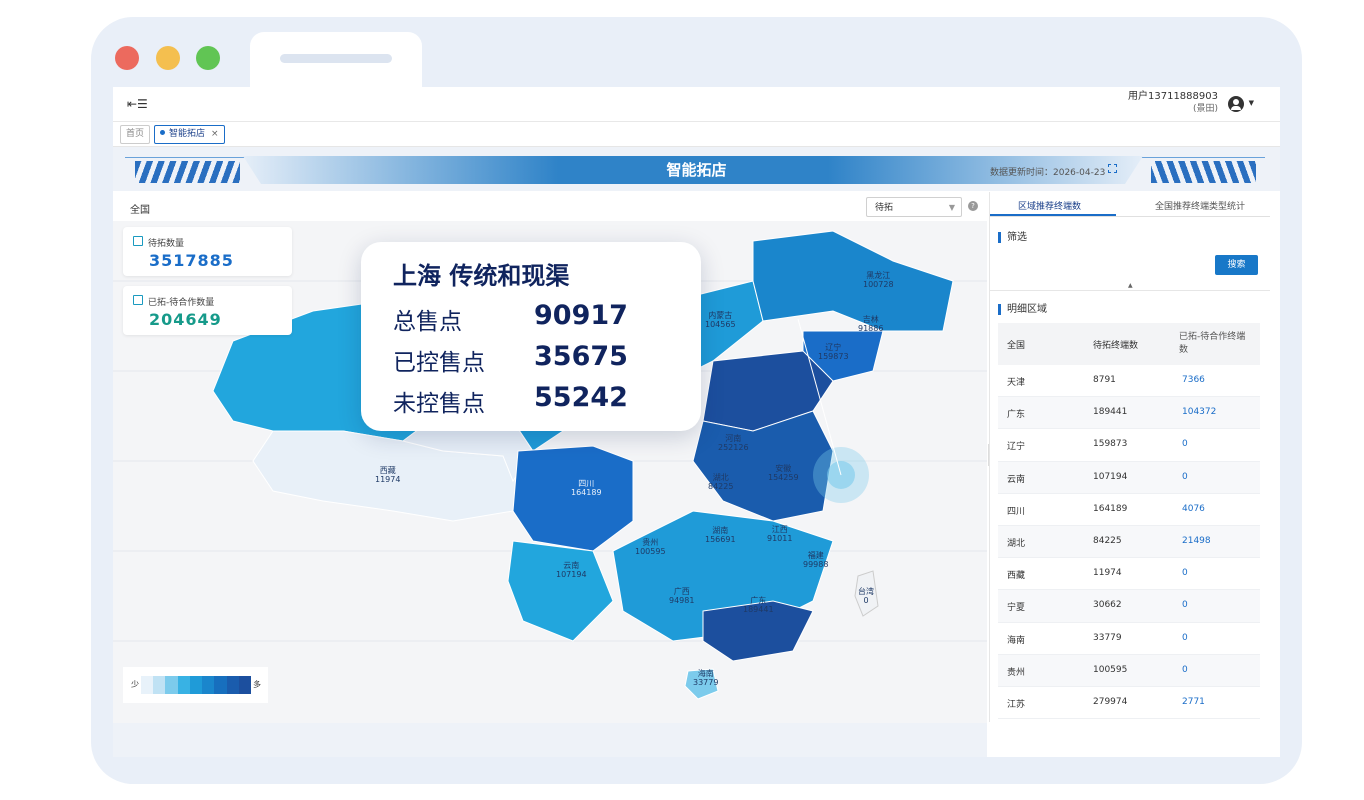 Image resolution: width=1364 pixels, height=800 pixels. Describe the element at coordinates (137, 104) in the screenshot. I see `menu-collapse-icon: ⇤☰` at that location.